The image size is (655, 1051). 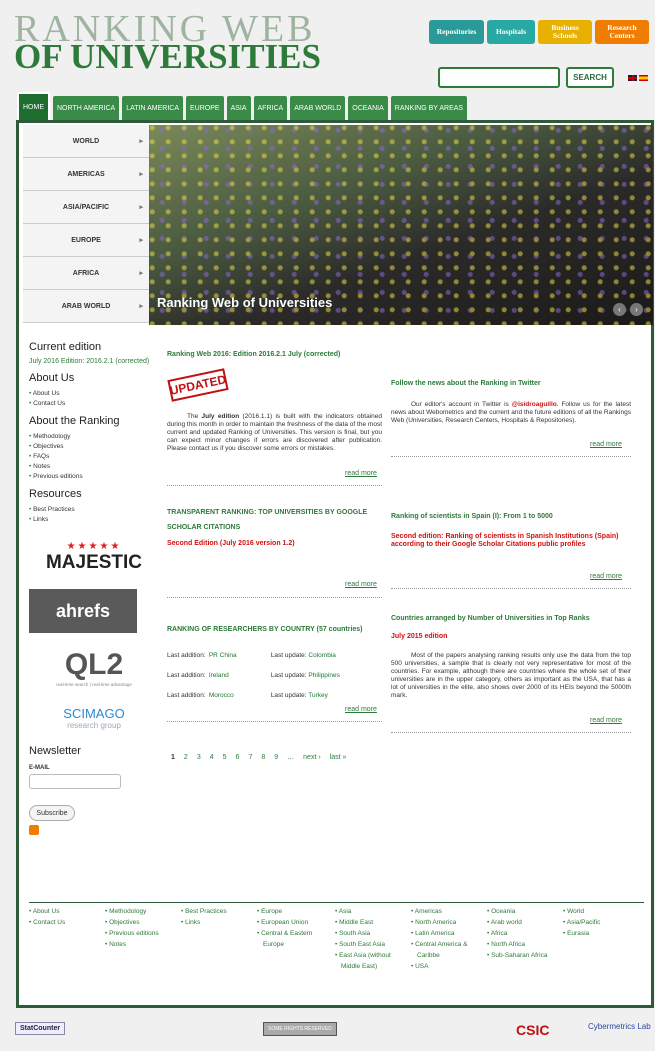 What do you see at coordinates (173, 757) in the screenshot?
I see `page-1: 1` at bounding box center [173, 757].